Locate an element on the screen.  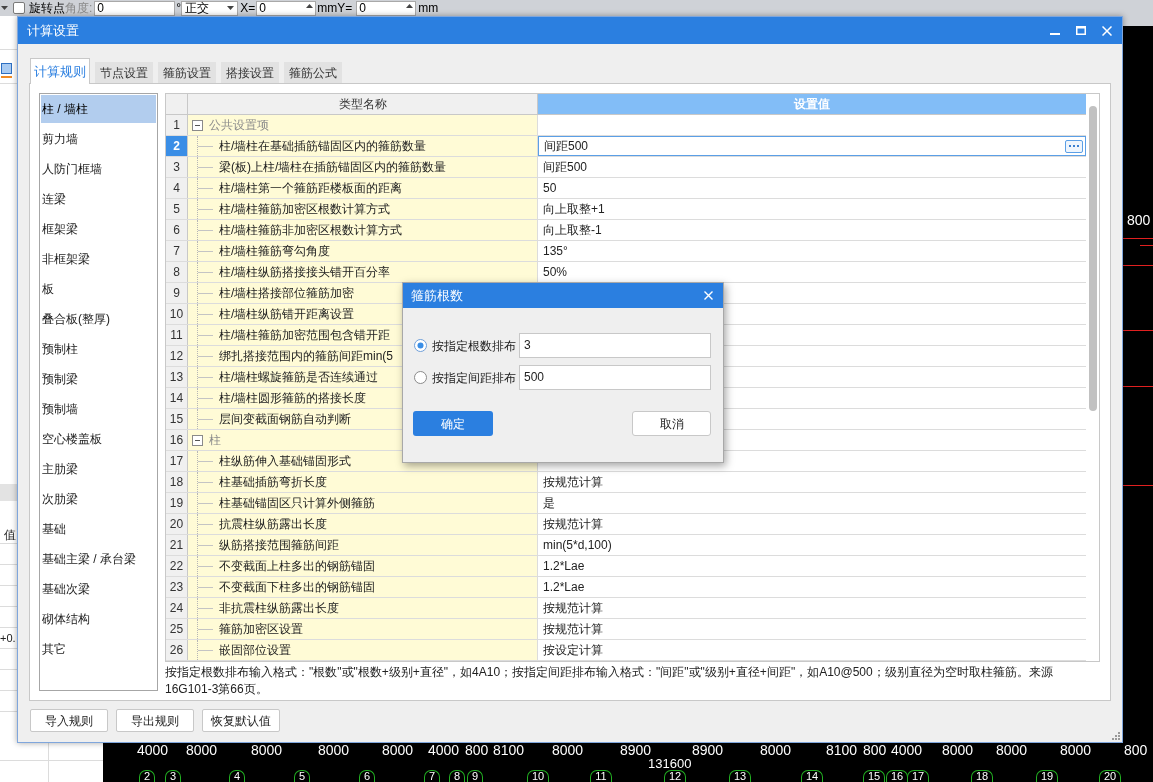
row-number: 5 is located at coordinates (177, 209).